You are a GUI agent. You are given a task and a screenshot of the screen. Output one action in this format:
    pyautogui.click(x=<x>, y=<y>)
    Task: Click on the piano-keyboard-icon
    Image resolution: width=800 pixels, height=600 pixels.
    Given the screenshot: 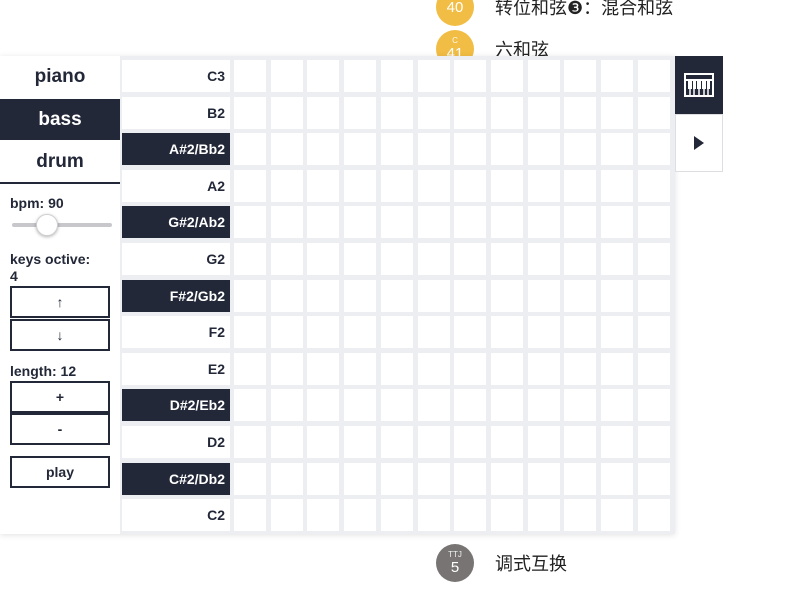 What is the action you would take?
    pyautogui.click(x=699, y=85)
    